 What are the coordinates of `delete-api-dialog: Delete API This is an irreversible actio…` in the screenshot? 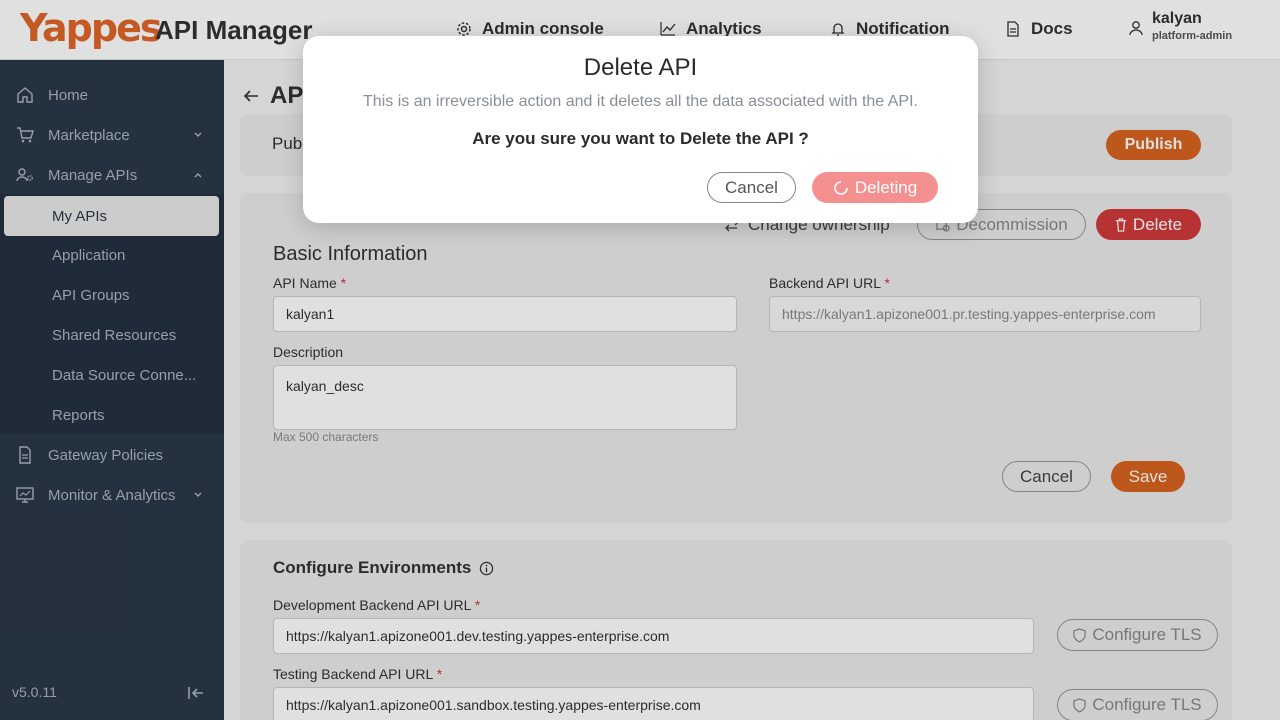 It's located at (640, 129).